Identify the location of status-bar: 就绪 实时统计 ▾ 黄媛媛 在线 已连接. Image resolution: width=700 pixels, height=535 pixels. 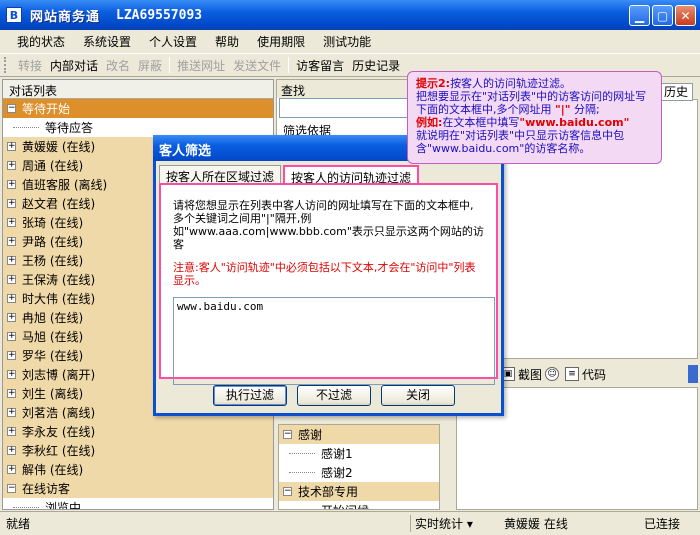
(350, 523).